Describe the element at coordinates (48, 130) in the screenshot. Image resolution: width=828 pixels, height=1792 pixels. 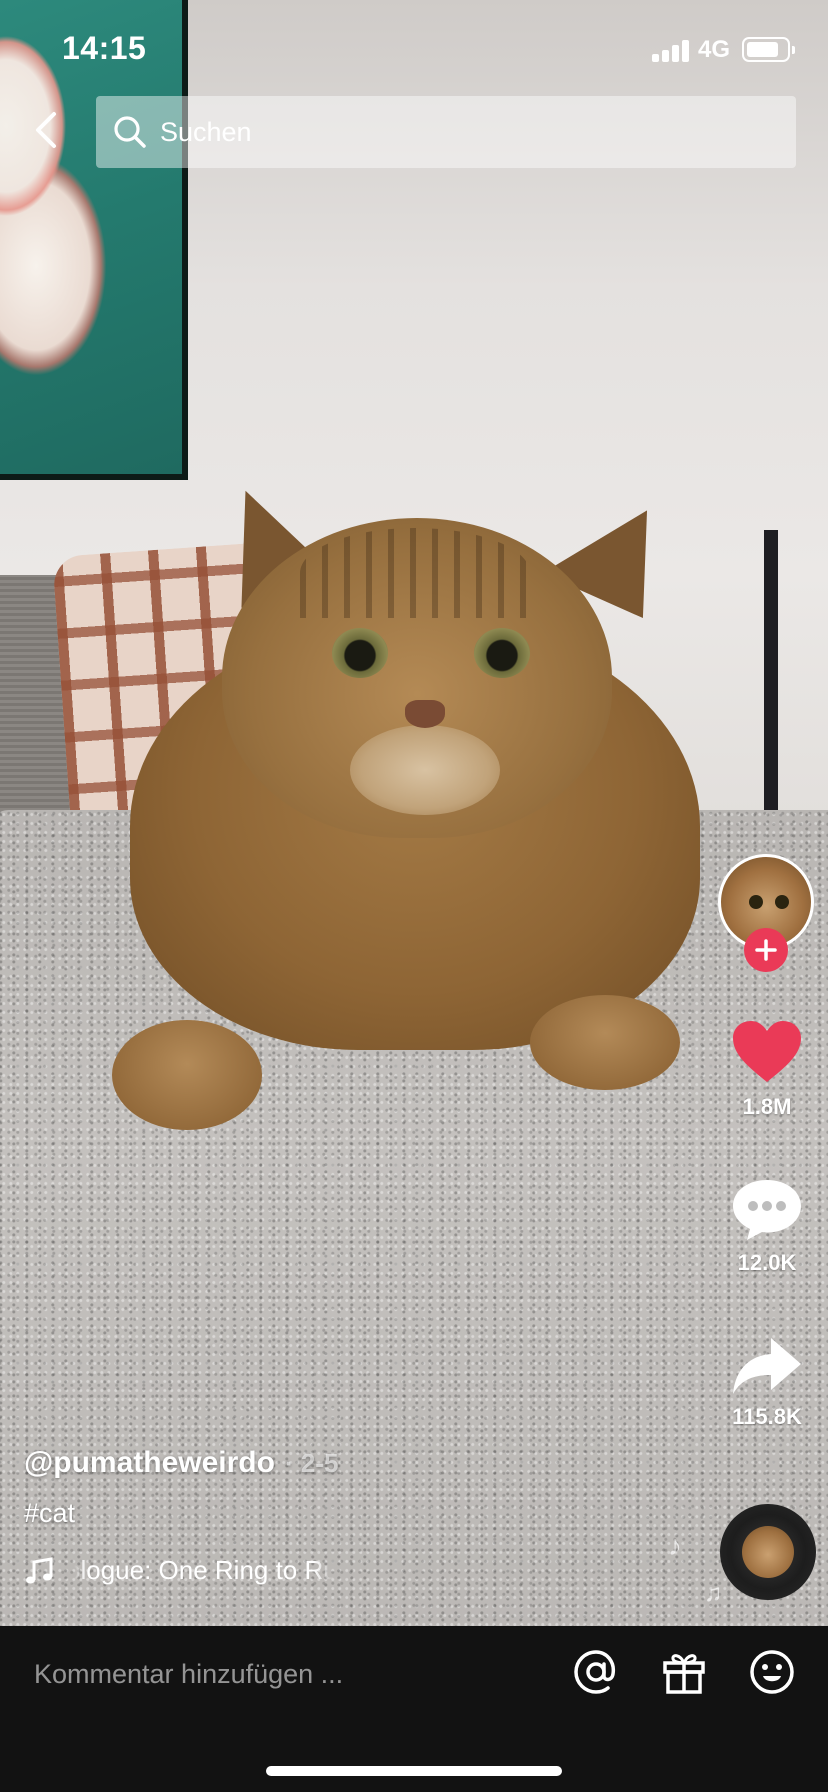
I see `back-chevron-icon` at that location.